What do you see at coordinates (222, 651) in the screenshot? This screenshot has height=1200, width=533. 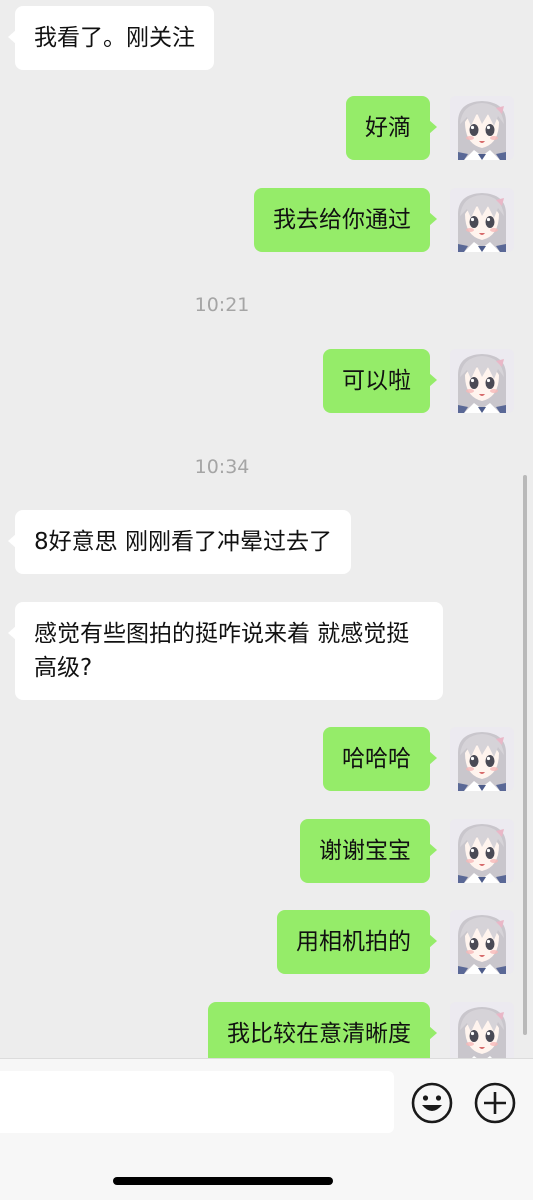 I see `message-text: 感觉有些图拍的挺咋说来着 就感觉挺高级?` at bounding box center [222, 651].